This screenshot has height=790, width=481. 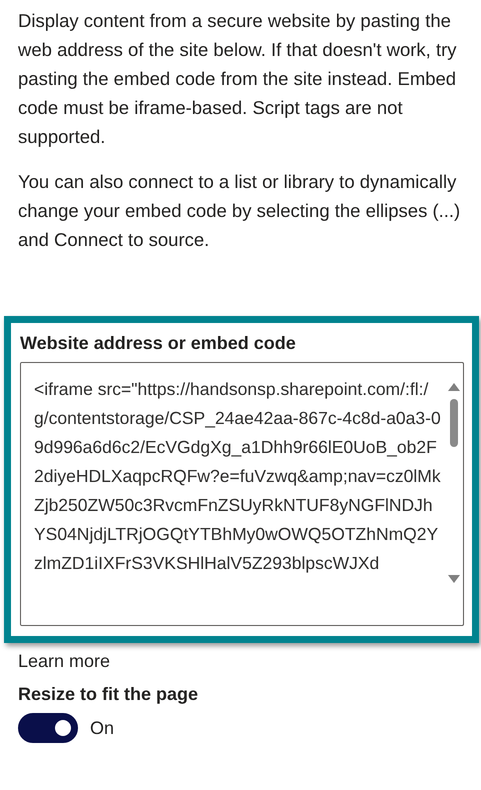 What do you see at coordinates (48, 728) in the screenshot?
I see `toggle-switch` at bounding box center [48, 728].